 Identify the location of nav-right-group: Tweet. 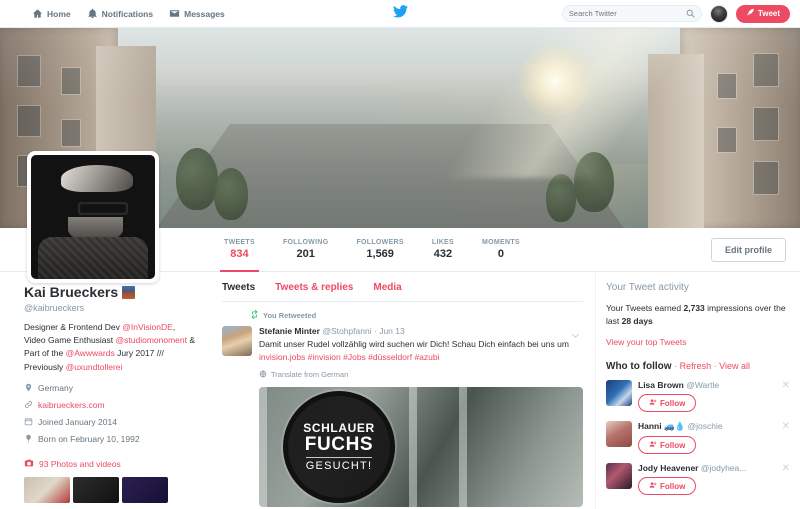
(675, 13).